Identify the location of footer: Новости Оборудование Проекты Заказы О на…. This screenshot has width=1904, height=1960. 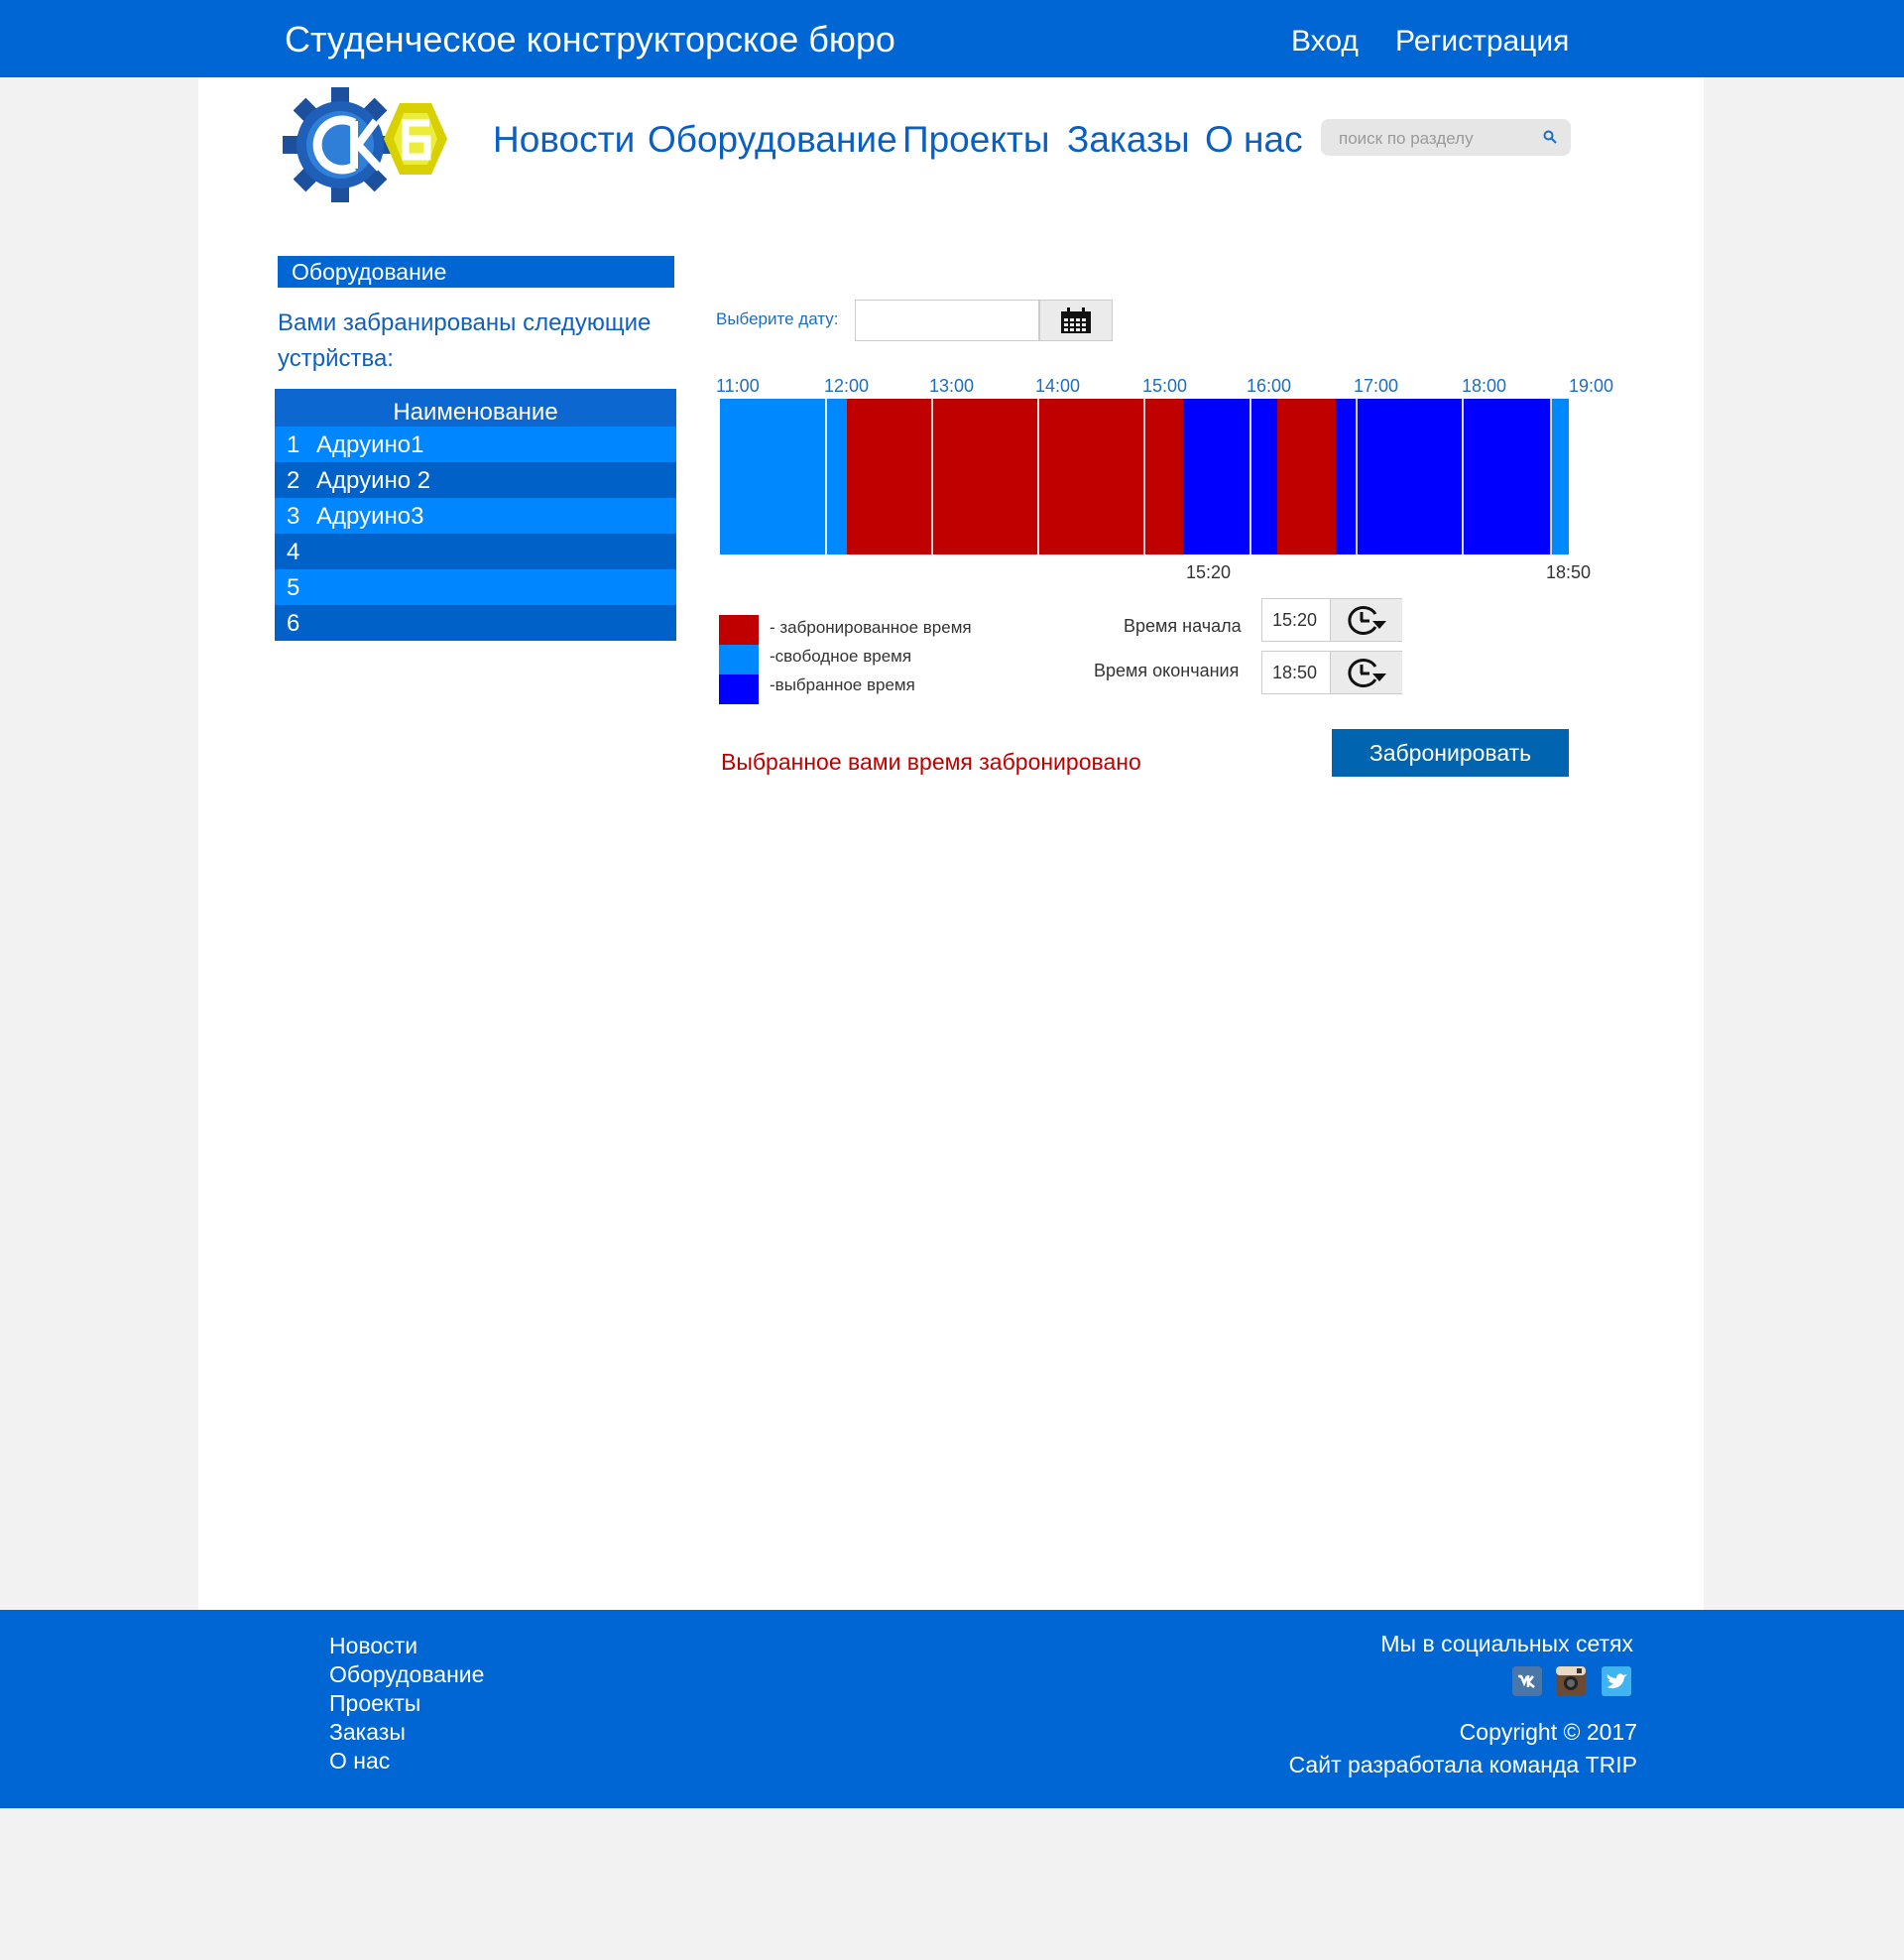
(952, 1709).